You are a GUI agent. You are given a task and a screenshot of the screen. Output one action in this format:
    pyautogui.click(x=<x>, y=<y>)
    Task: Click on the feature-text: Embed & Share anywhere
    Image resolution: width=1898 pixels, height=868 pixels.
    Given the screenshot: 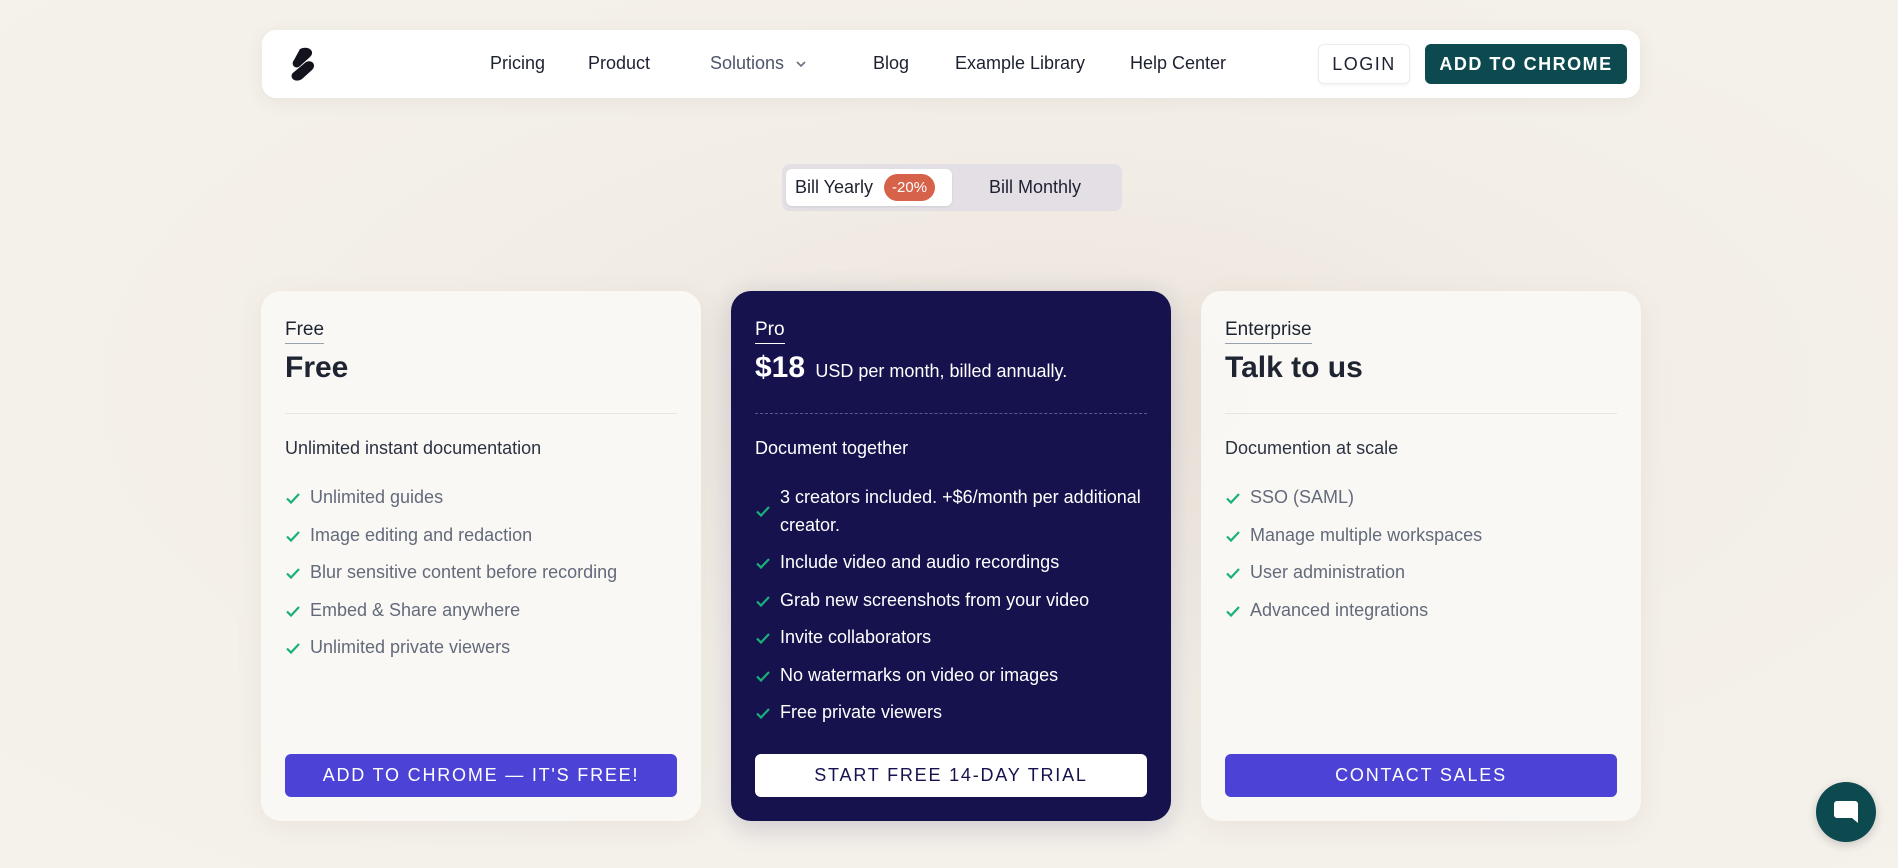 What is the action you would take?
    pyautogui.click(x=415, y=609)
    